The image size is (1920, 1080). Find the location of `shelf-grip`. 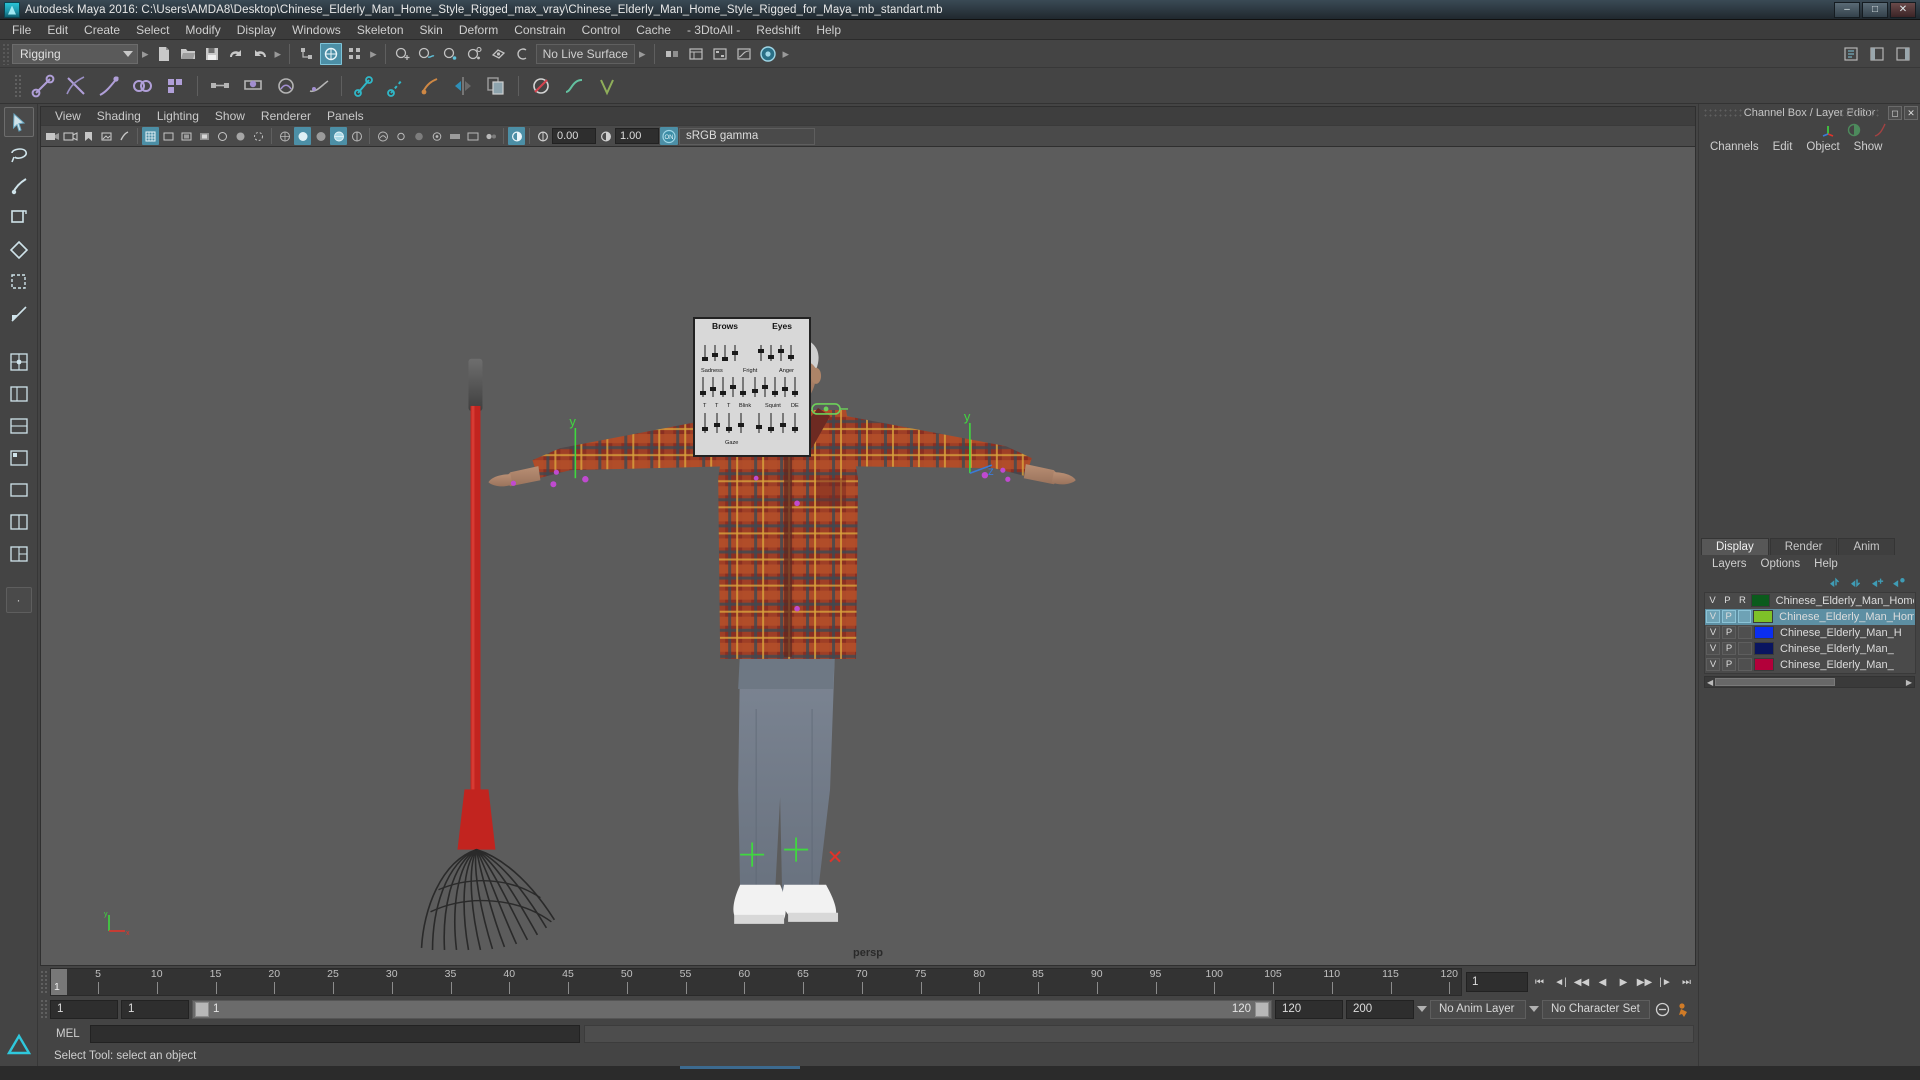

shelf-grip is located at coordinates (18, 86).